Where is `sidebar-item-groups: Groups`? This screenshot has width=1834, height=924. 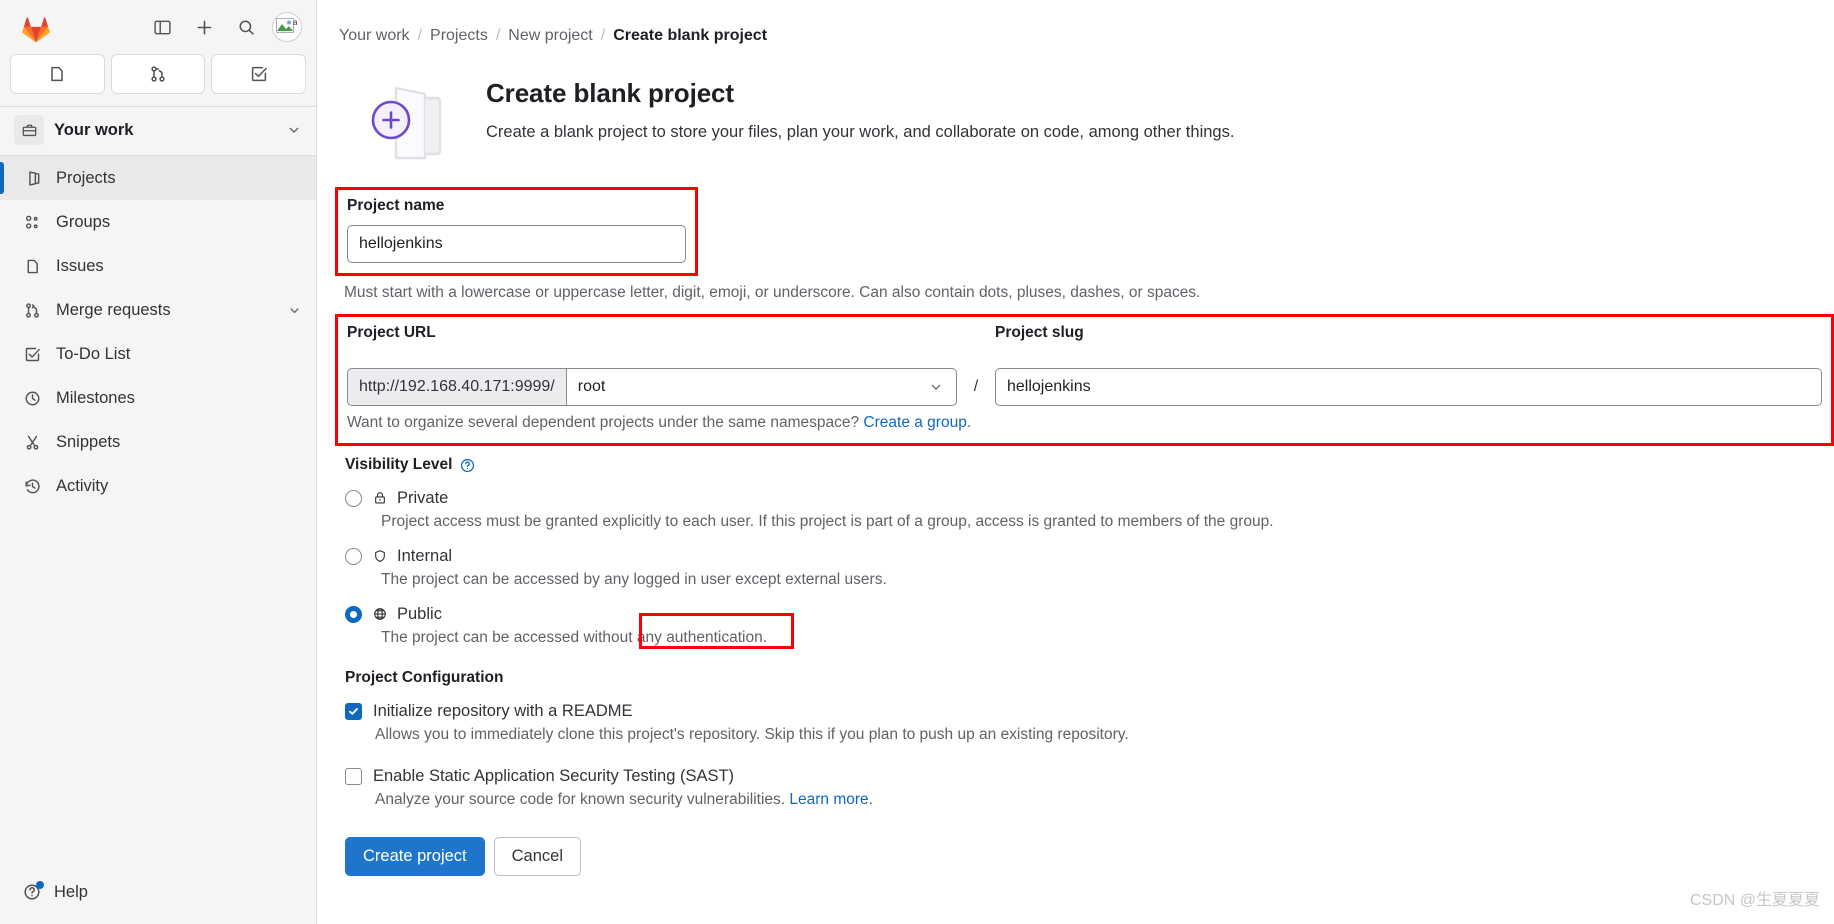
sidebar-item-groups: Groups is located at coordinates (158, 222).